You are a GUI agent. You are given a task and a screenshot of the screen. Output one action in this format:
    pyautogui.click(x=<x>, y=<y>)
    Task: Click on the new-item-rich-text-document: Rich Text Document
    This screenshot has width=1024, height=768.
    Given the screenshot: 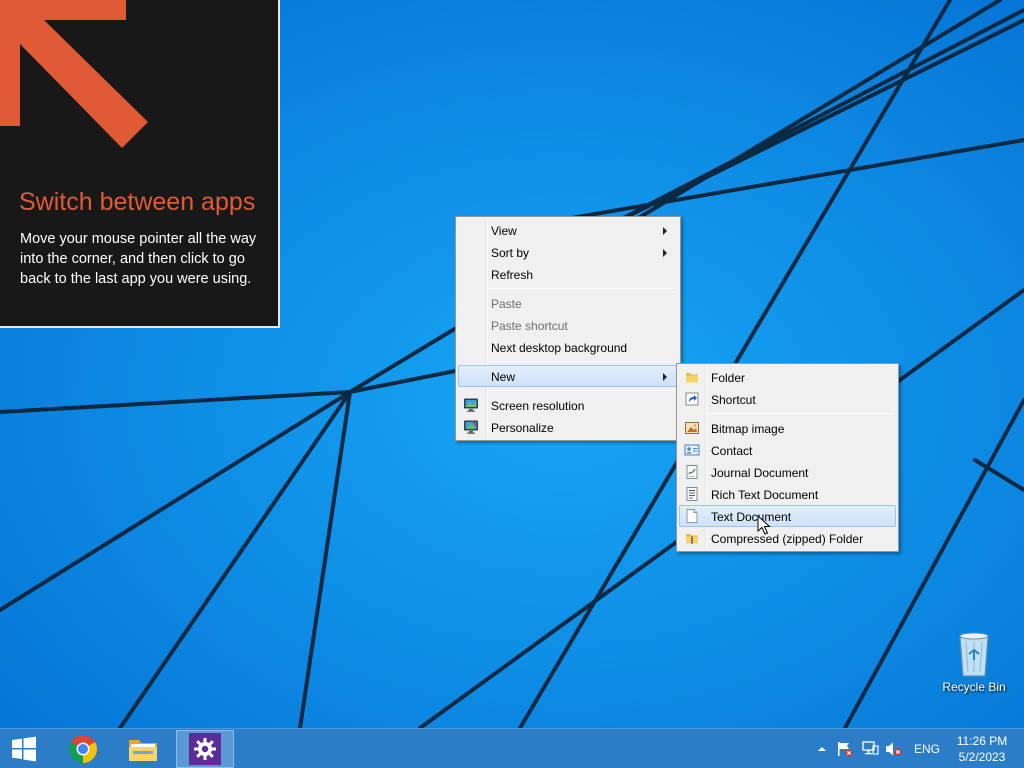 What is the action you would take?
    pyautogui.click(x=787, y=494)
    